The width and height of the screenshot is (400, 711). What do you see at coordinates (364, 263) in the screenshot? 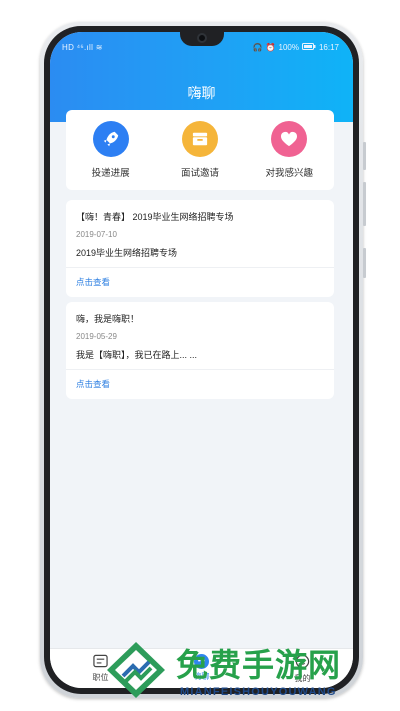
I see `power-button` at bounding box center [364, 263].